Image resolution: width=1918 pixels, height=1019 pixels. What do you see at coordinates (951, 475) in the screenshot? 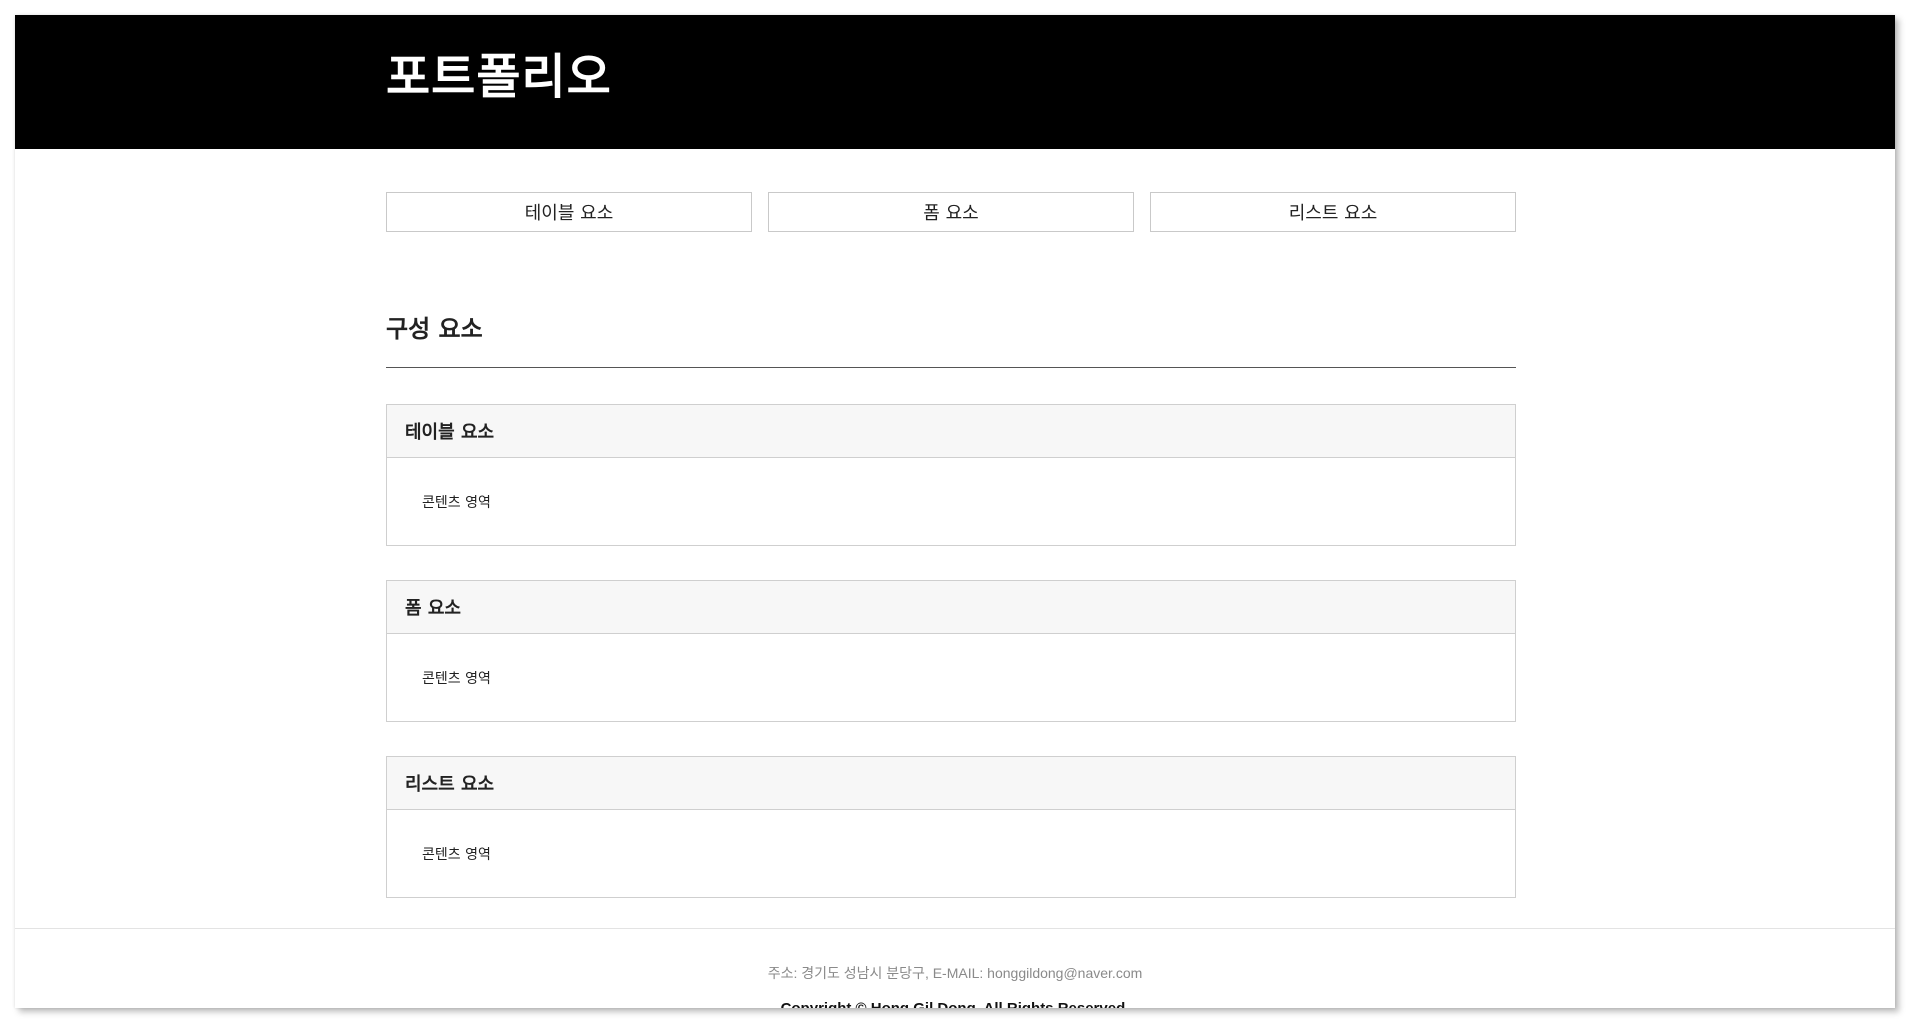
I see `panel-table-elements: 테이블 요소 콘텐츠 영역` at bounding box center [951, 475].